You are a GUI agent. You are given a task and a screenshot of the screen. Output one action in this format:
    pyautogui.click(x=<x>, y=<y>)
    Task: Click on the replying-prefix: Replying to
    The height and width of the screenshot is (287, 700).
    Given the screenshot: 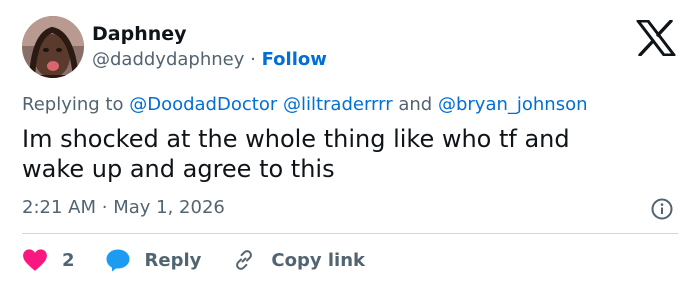 What is the action you would take?
    pyautogui.click(x=73, y=104)
    